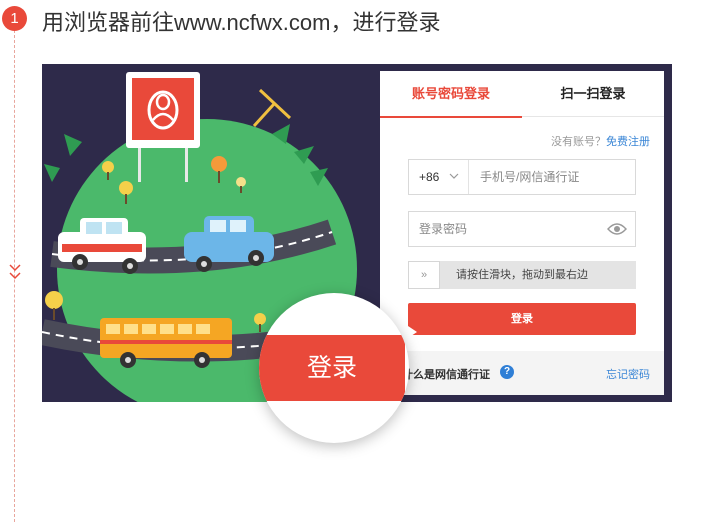 The image size is (706, 522). Describe the element at coordinates (504, 229) in the screenshot. I see `password-input` at that location.